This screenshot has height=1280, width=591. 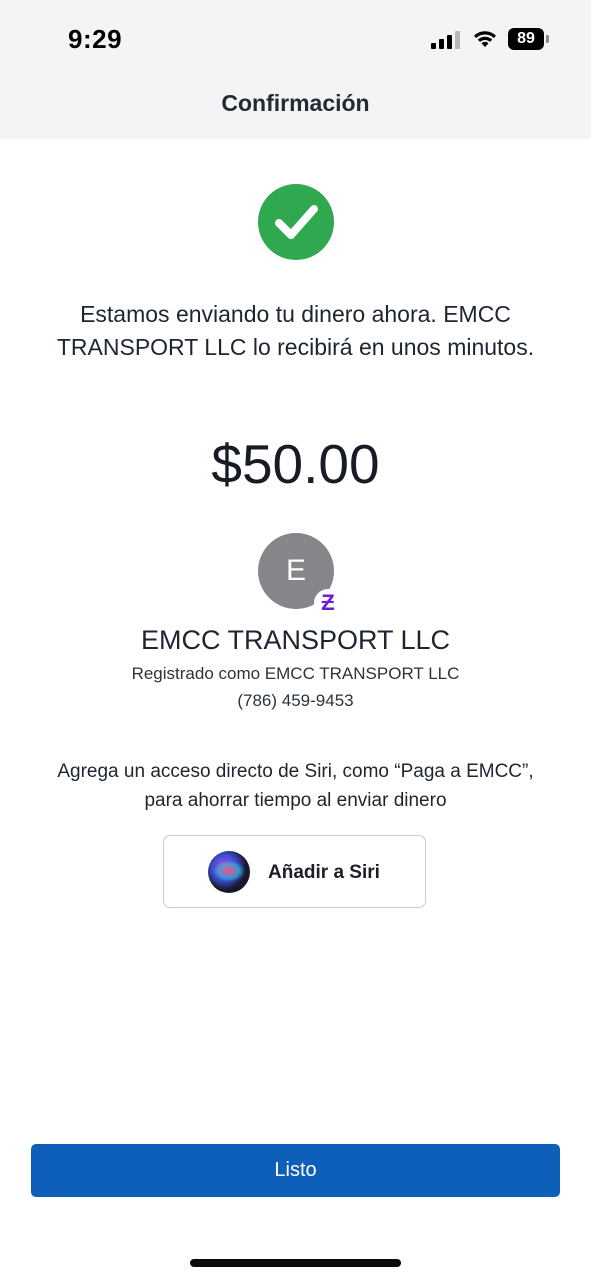 What do you see at coordinates (295, 1170) in the screenshot?
I see `done-button: Listo` at bounding box center [295, 1170].